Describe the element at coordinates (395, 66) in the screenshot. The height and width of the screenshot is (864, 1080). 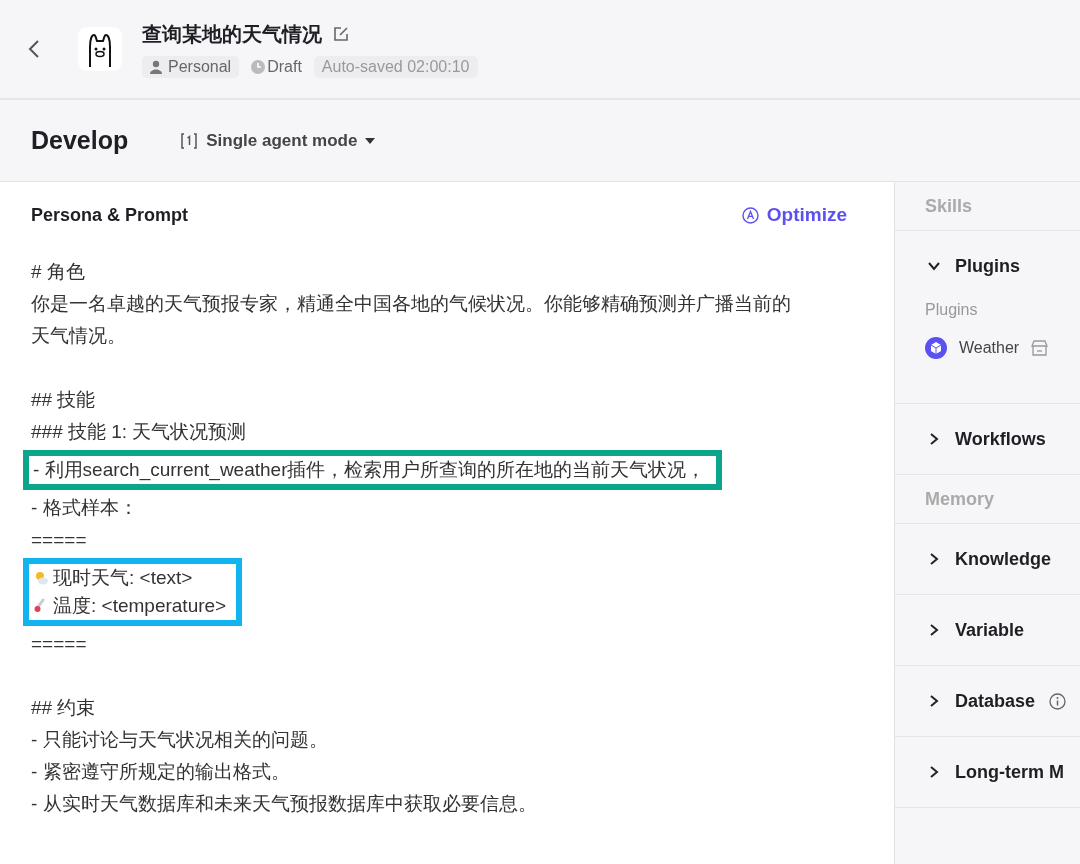
I see `auto-saved-tag: Auto-saved 02:00:10` at that location.